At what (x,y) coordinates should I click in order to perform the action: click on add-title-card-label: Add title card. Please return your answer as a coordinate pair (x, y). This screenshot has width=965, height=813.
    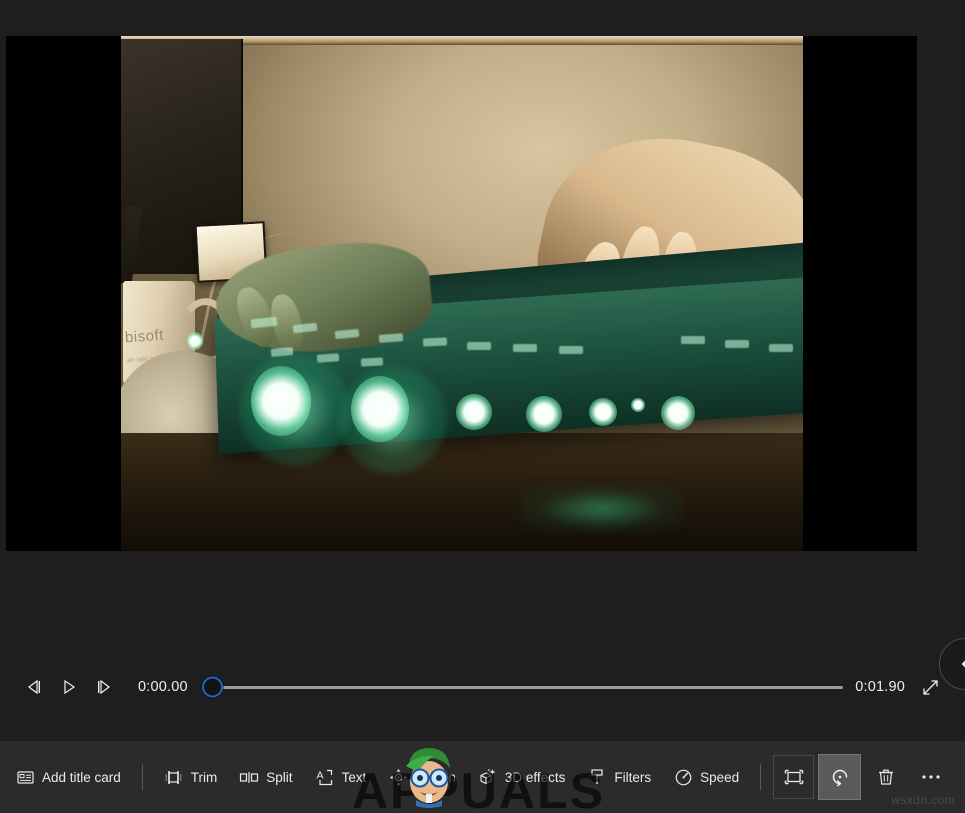
    Looking at the image, I should click on (81, 777).